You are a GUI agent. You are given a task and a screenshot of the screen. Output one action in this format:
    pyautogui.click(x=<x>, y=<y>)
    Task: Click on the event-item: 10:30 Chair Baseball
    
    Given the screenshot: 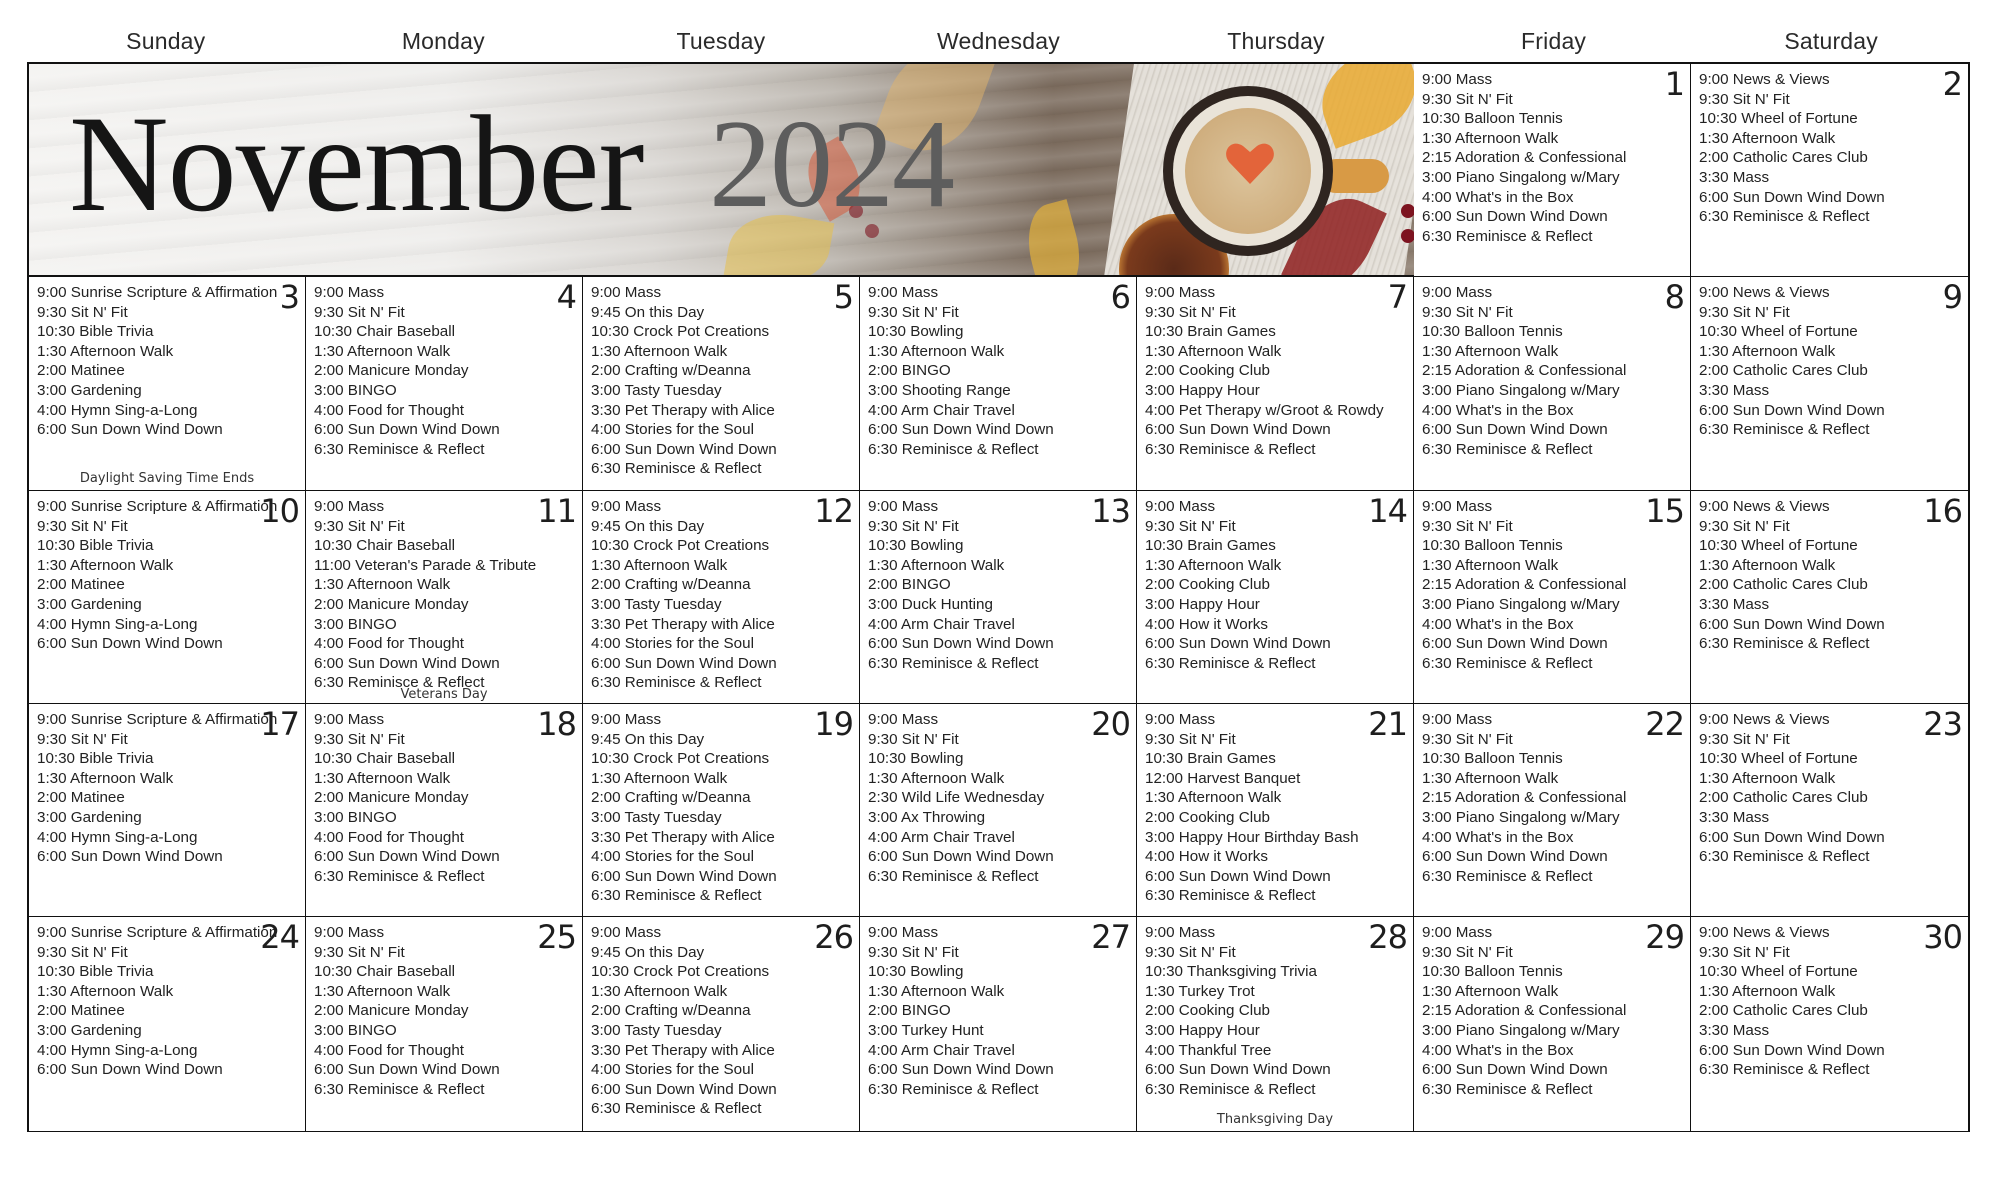 What is the action you would take?
    pyautogui.click(x=384, y=972)
    